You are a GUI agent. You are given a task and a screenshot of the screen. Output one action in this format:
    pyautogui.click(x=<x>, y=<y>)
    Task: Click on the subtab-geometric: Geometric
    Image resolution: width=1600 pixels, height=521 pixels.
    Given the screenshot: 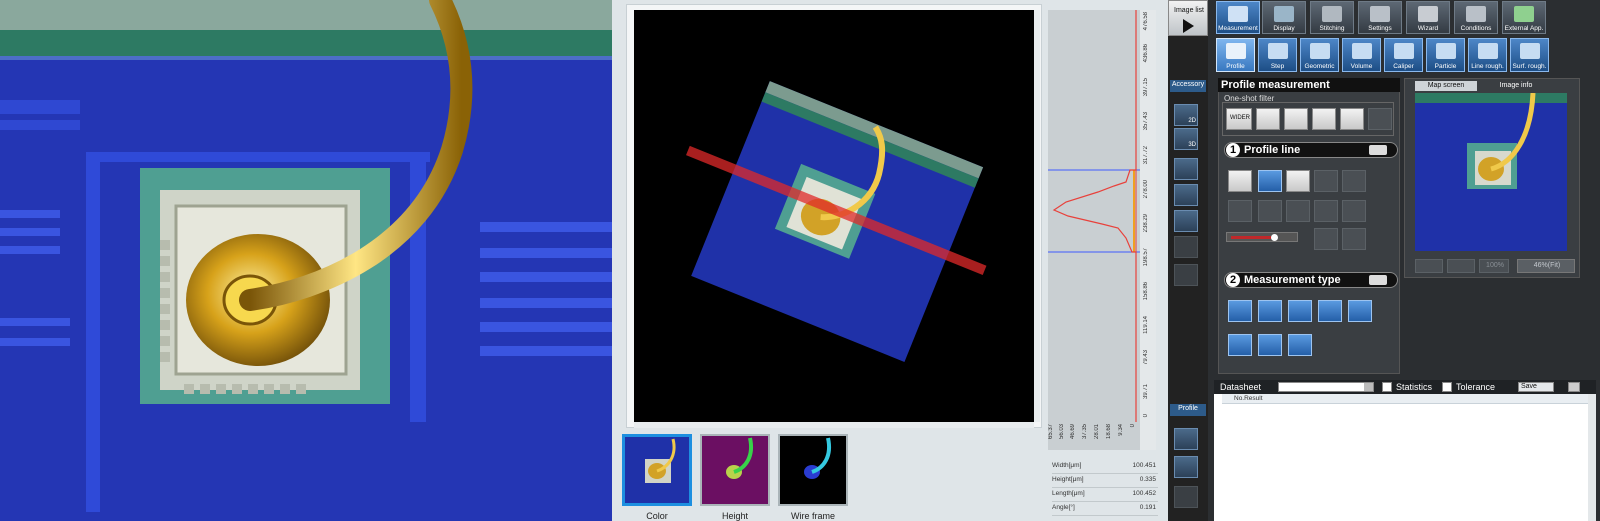 What is the action you would take?
    pyautogui.click(x=1319, y=55)
    